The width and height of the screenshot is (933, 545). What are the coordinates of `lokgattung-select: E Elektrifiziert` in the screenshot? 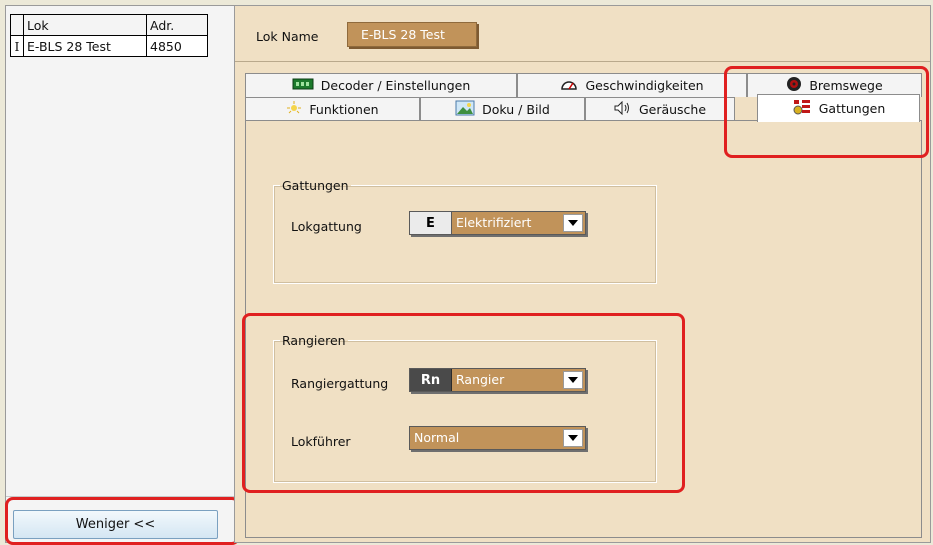 It's located at (497, 223).